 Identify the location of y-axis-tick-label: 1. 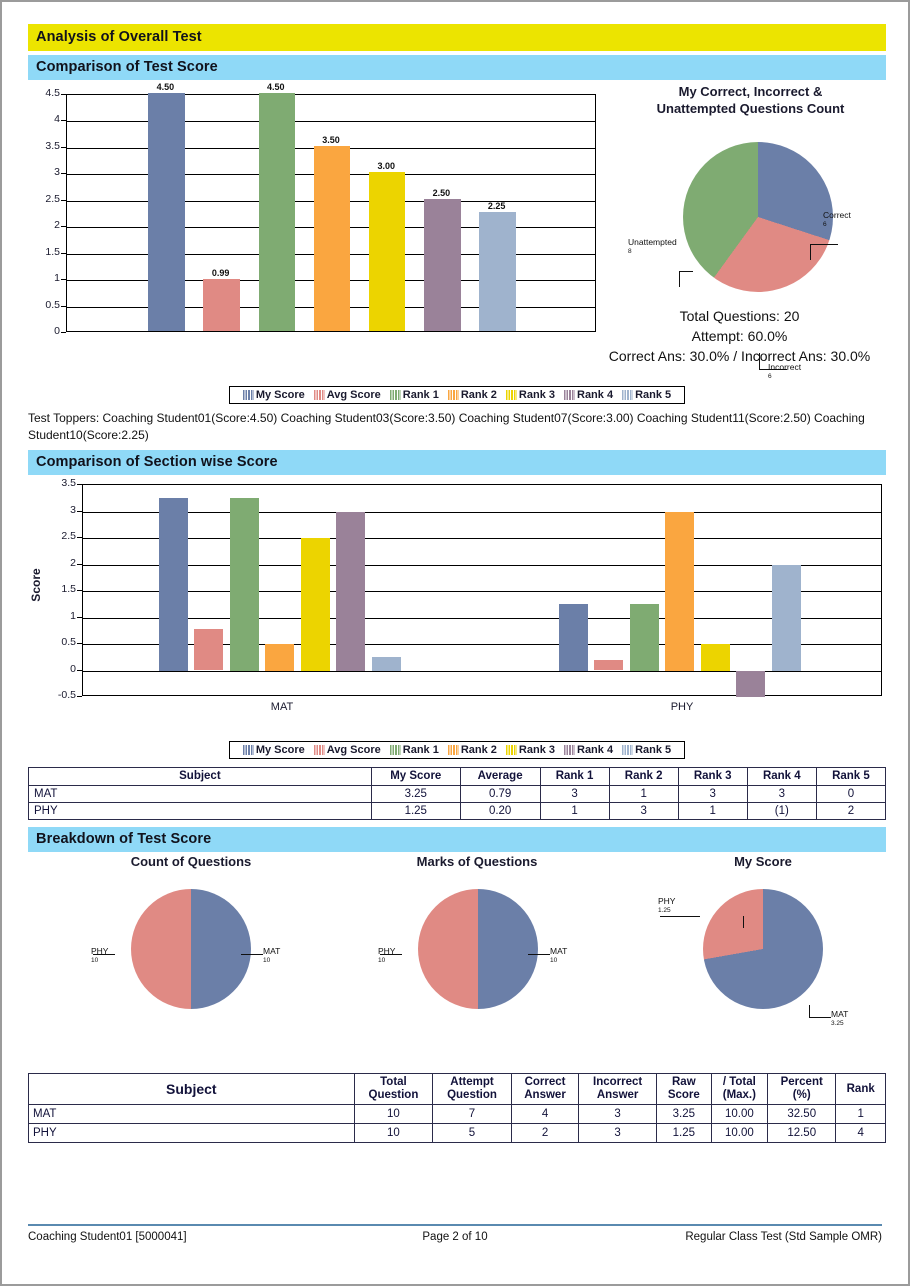
(73, 615).